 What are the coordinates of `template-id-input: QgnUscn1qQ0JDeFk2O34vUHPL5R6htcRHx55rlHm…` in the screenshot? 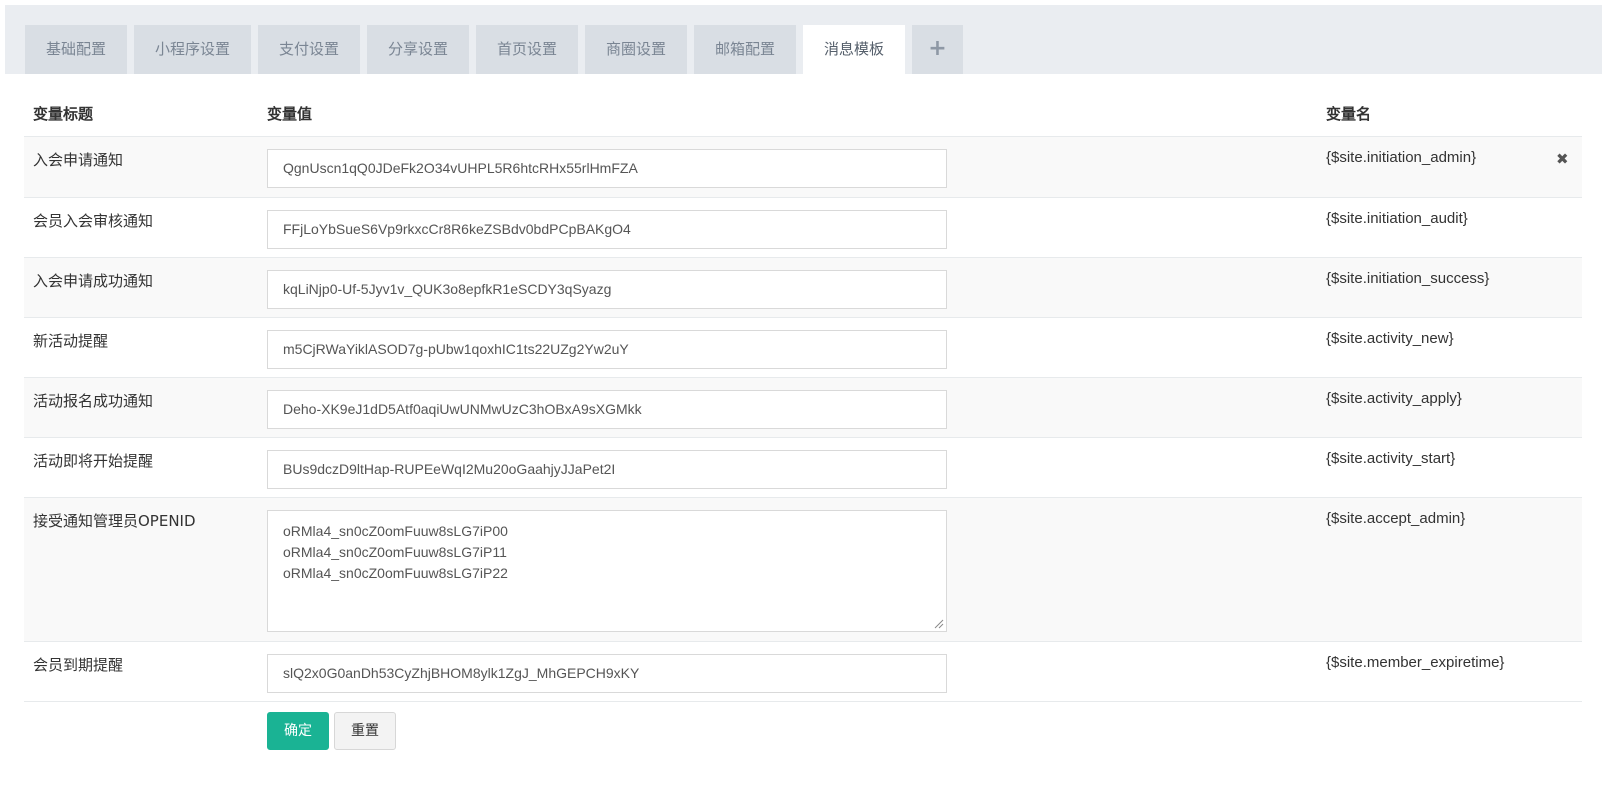 It's located at (607, 168).